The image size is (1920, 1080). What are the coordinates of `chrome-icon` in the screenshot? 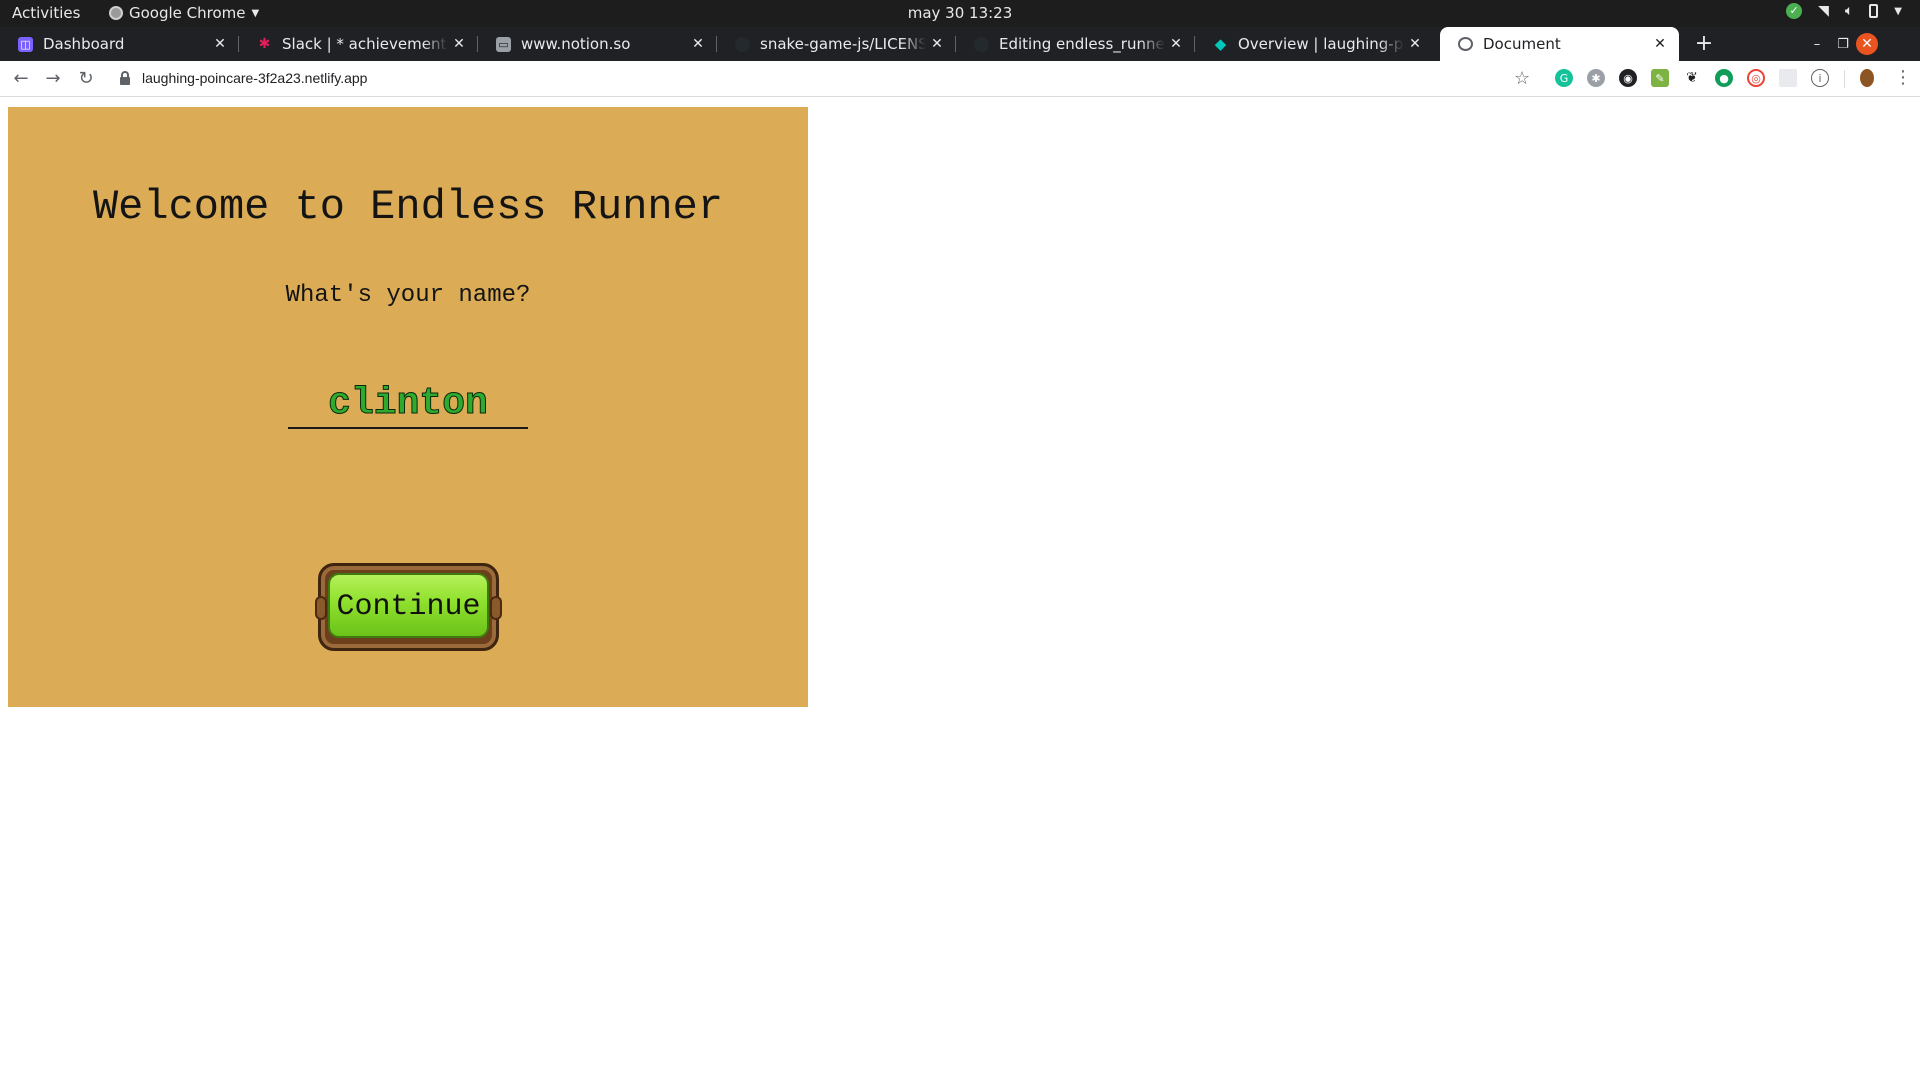 It's located at (116, 13).